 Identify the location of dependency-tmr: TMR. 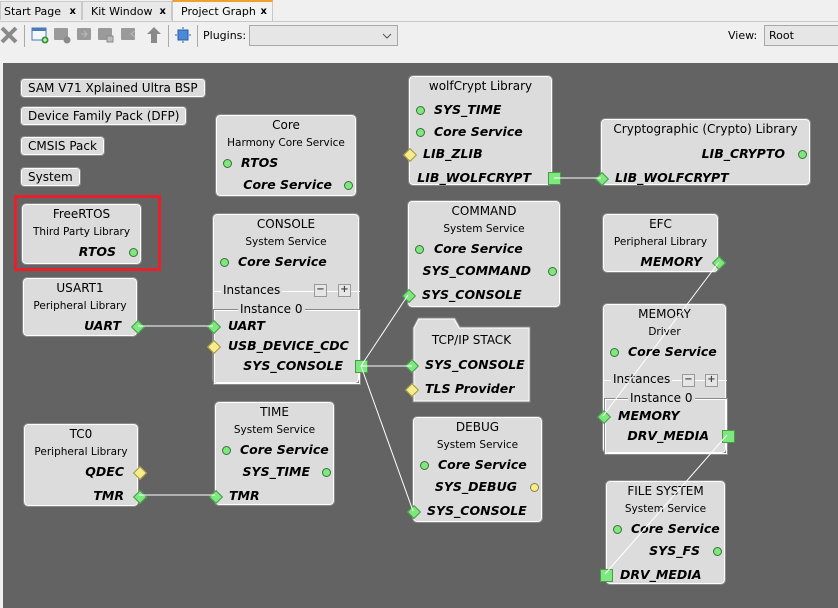
(244, 495).